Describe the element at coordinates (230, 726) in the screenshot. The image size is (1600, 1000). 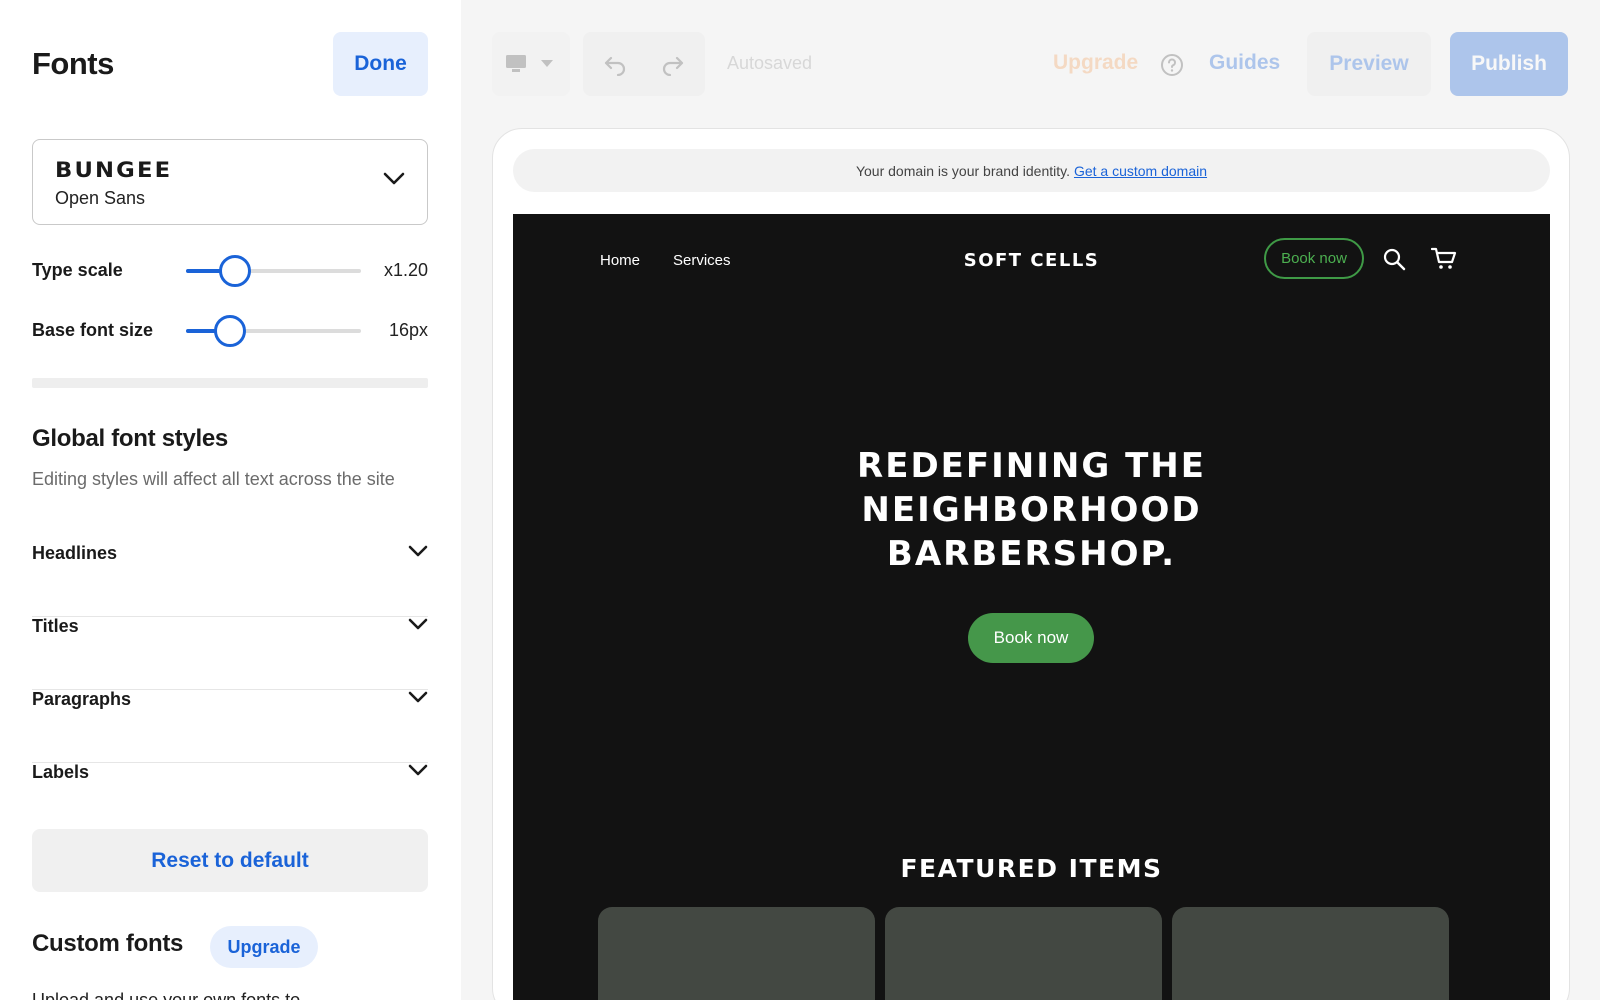
I see `accordion-paragraphs: Paragraphs` at that location.